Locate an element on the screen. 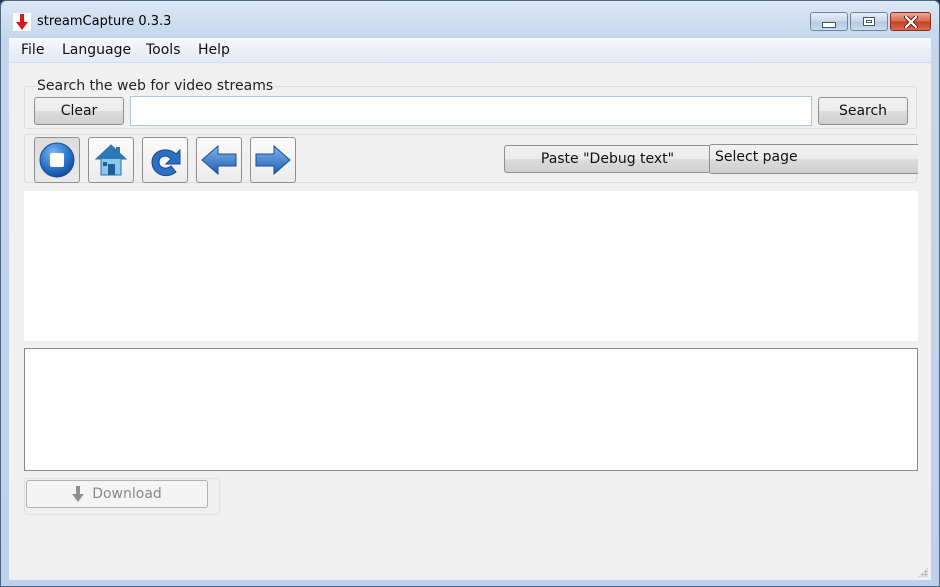 The height and width of the screenshot is (587, 940). close-button is located at coordinates (910, 21).